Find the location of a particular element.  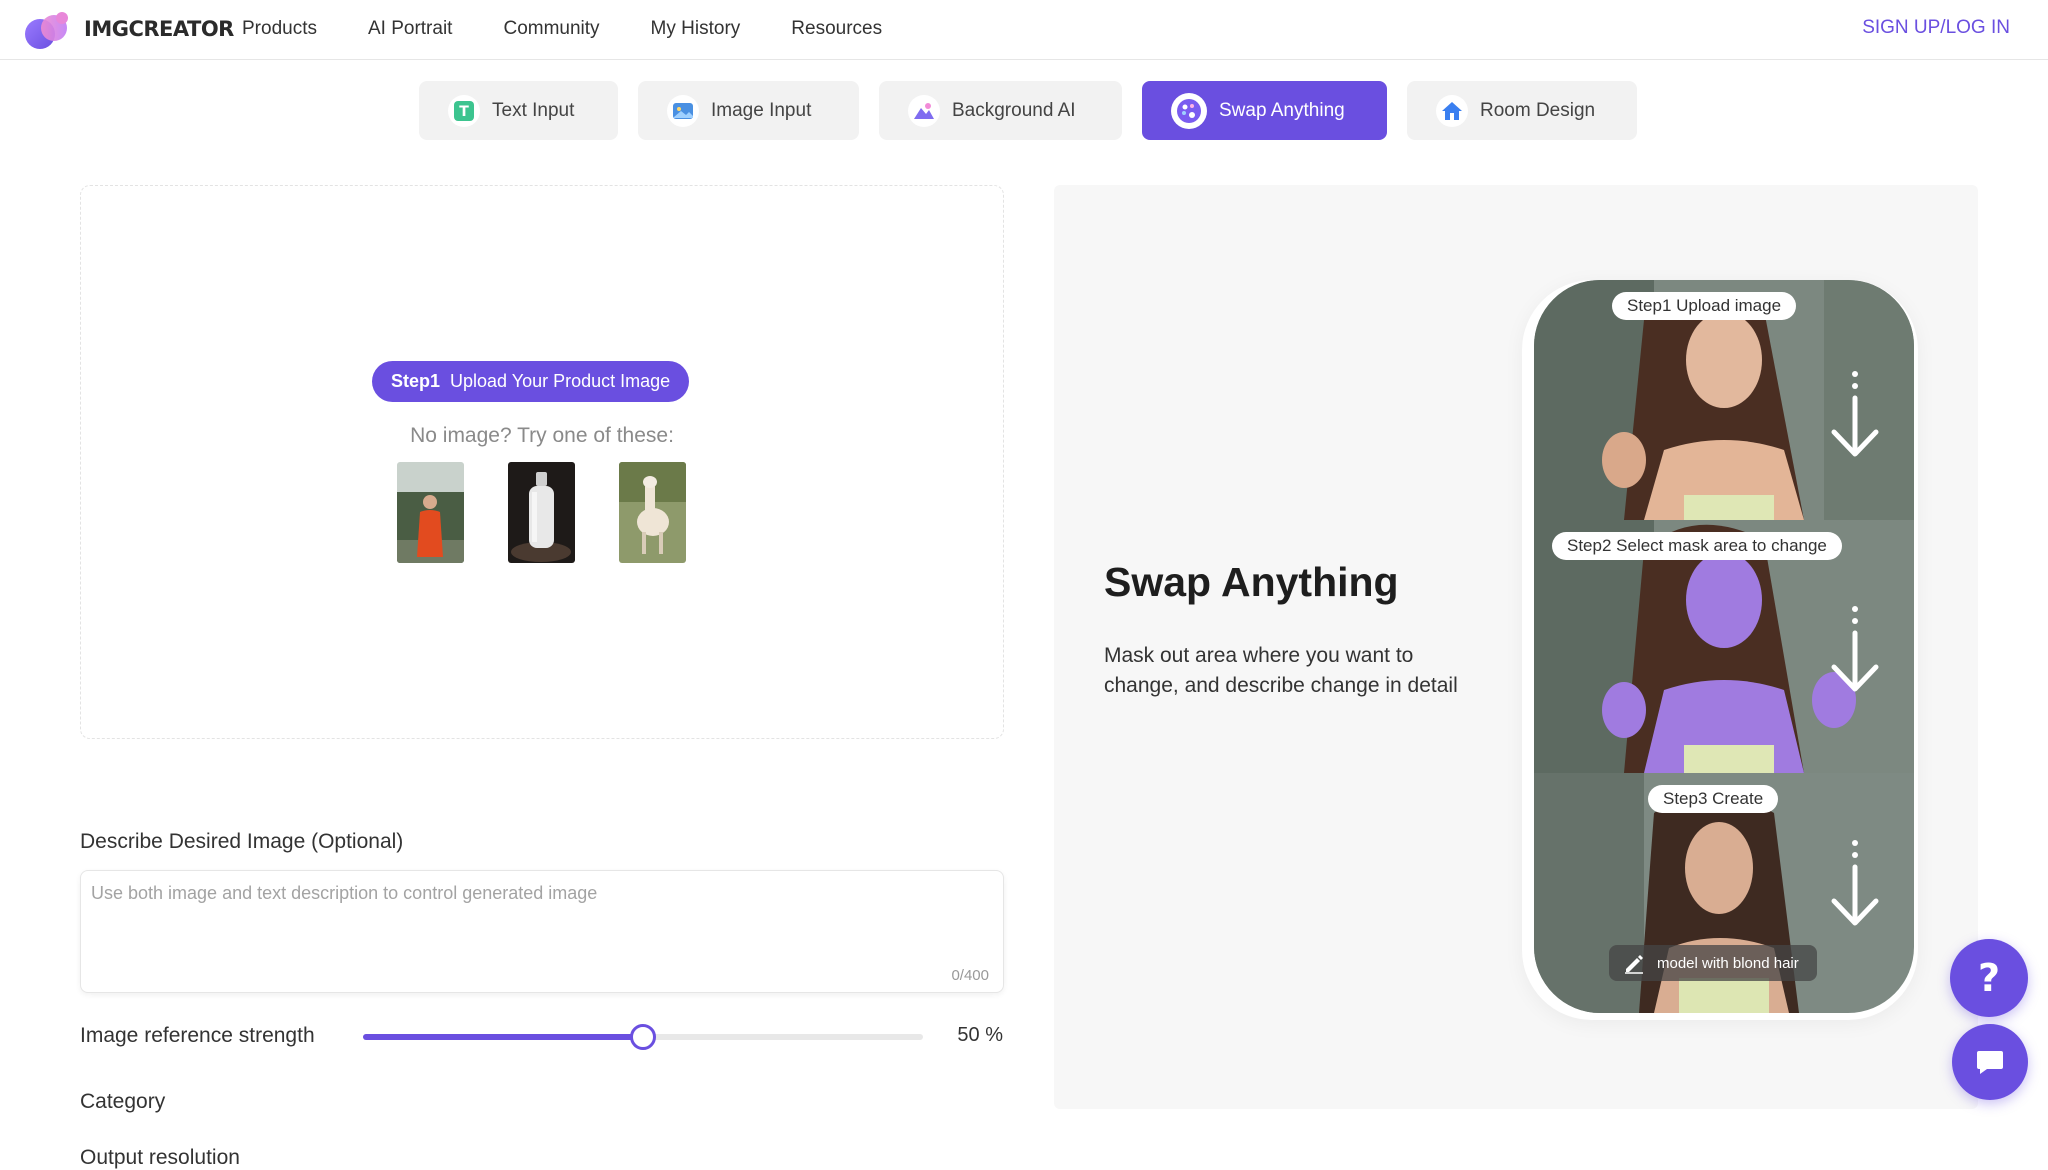

help-icon: ? is located at coordinates (1989, 978).